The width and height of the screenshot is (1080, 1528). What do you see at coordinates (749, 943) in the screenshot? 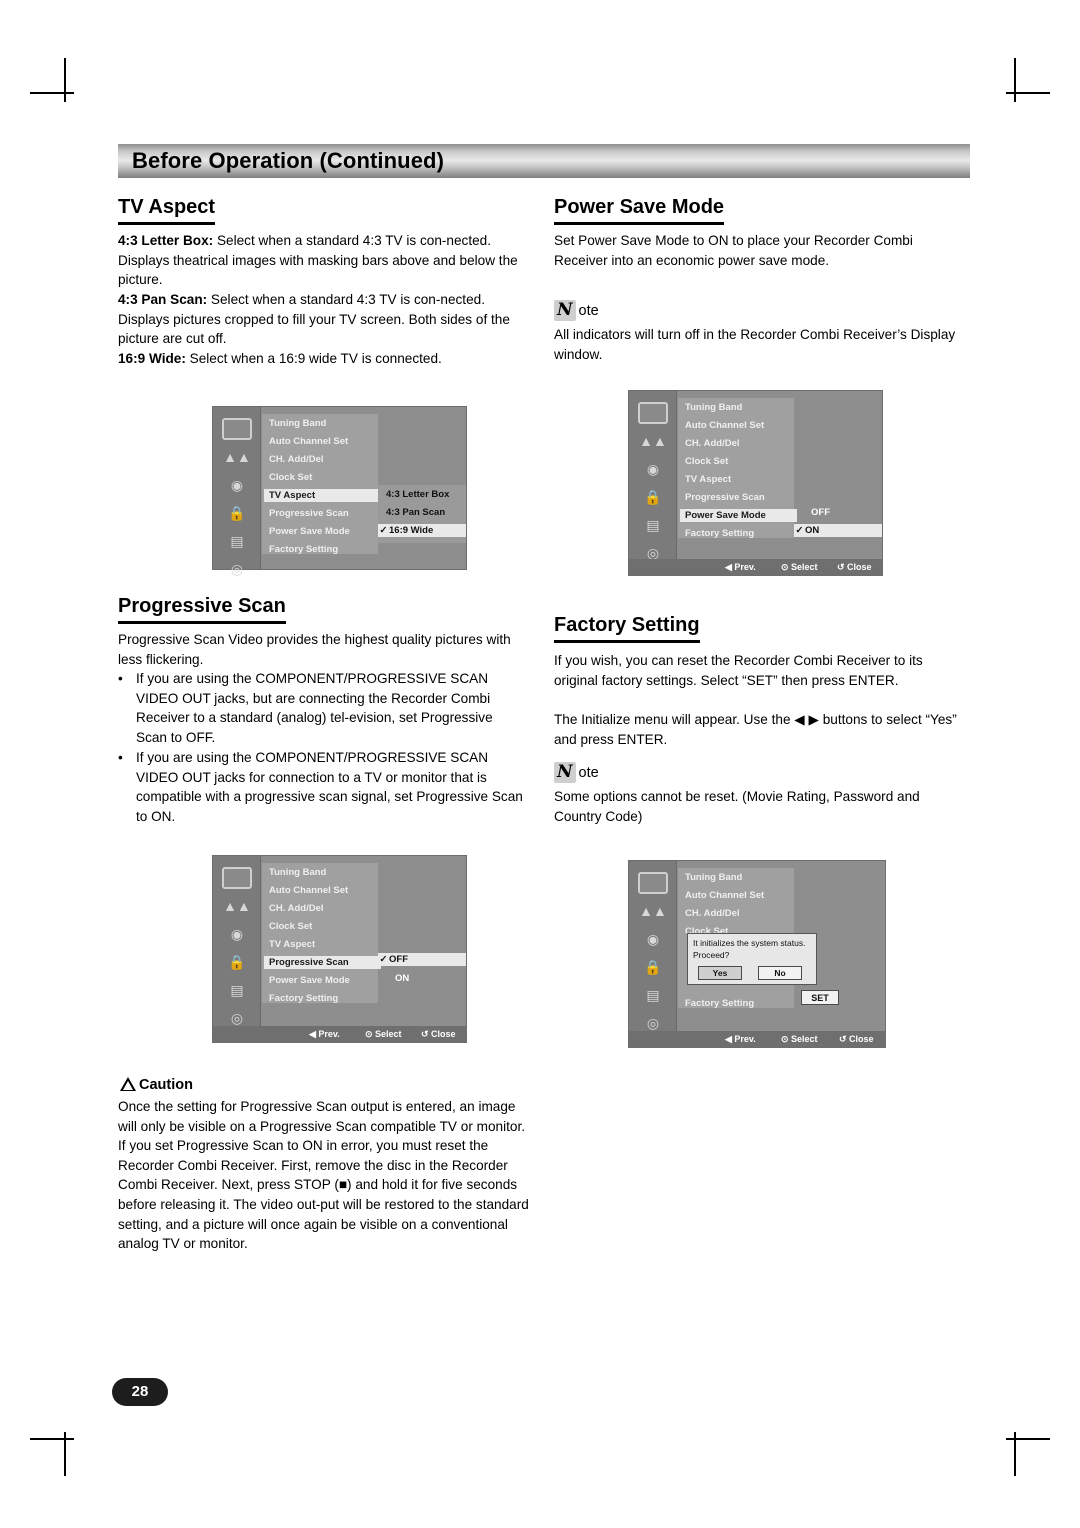
I see `dialog-line-1: It initializes the system status.` at bounding box center [749, 943].